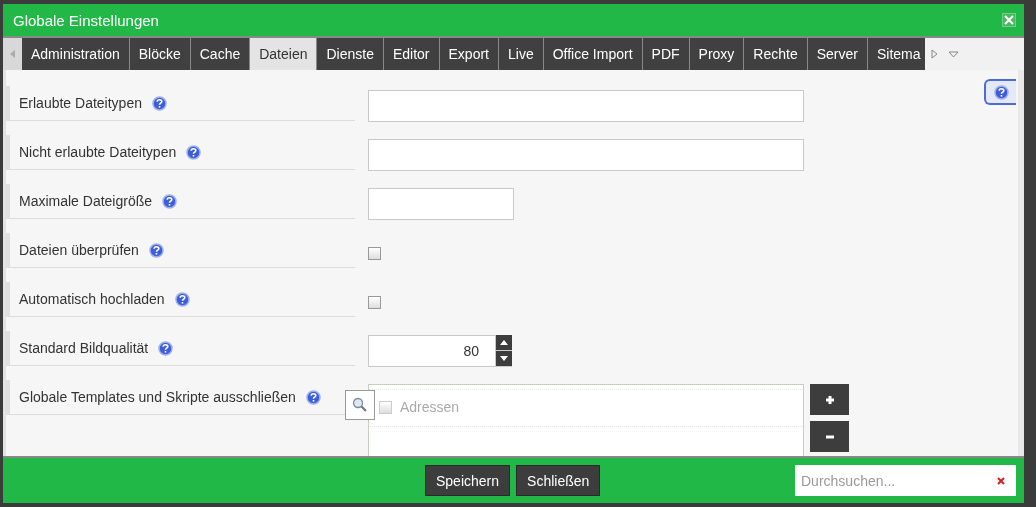 The width and height of the screenshot is (1036, 507). I want to click on window-title: Globale Einstellungen, so click(86, 20).